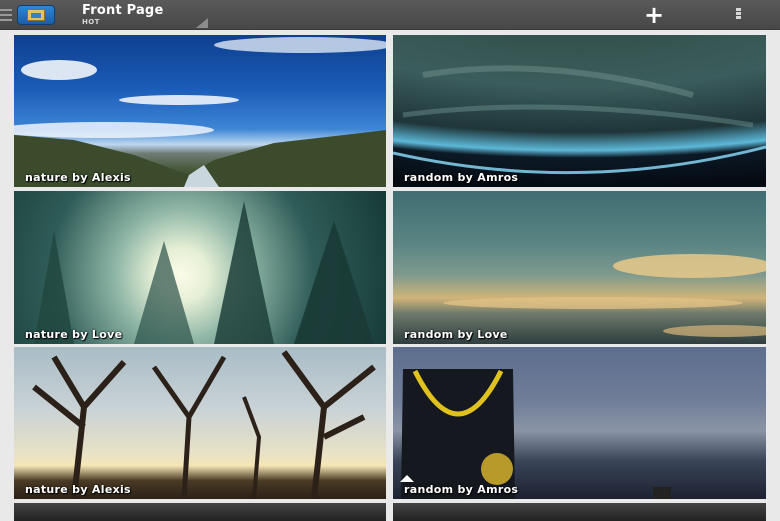 The height and width of the screenshot is (521, 780). I want to click on wallpaper-tile: nature by Love, so click(200, 267).